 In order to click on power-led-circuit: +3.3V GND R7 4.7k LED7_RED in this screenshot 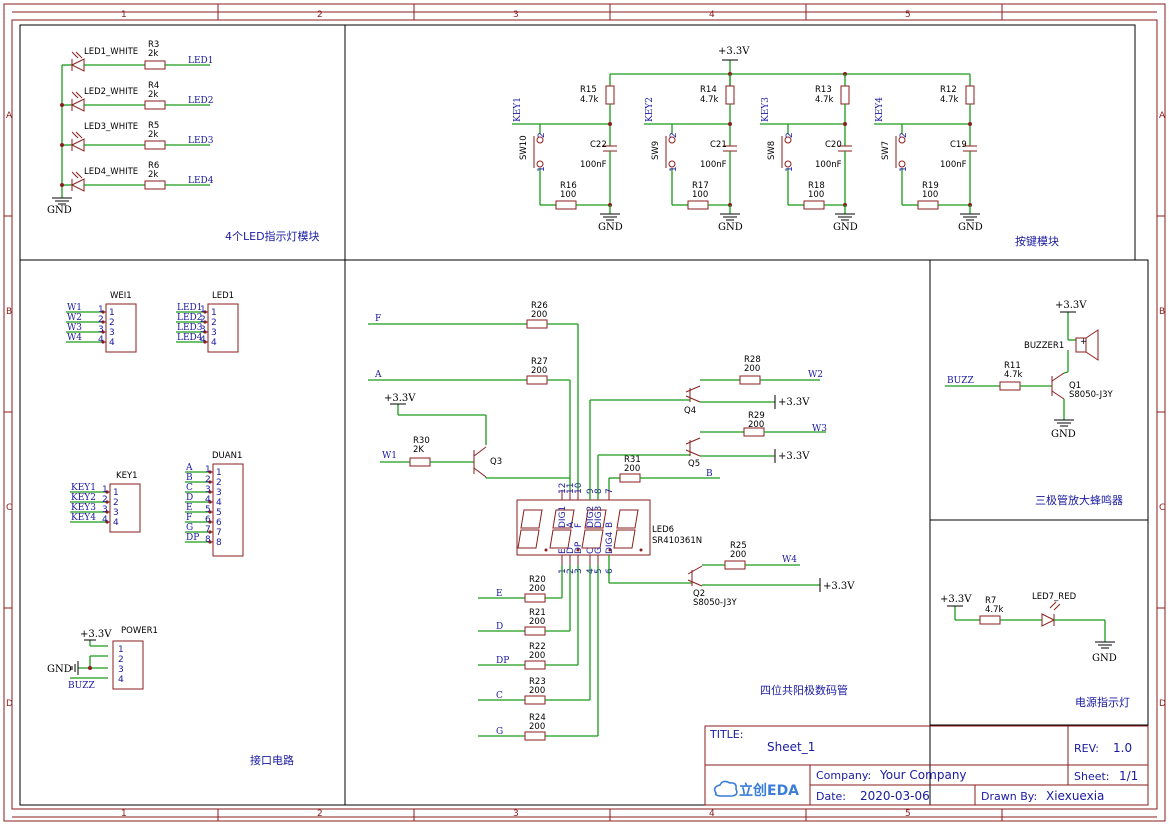, I will do `click(1028, 628)`.